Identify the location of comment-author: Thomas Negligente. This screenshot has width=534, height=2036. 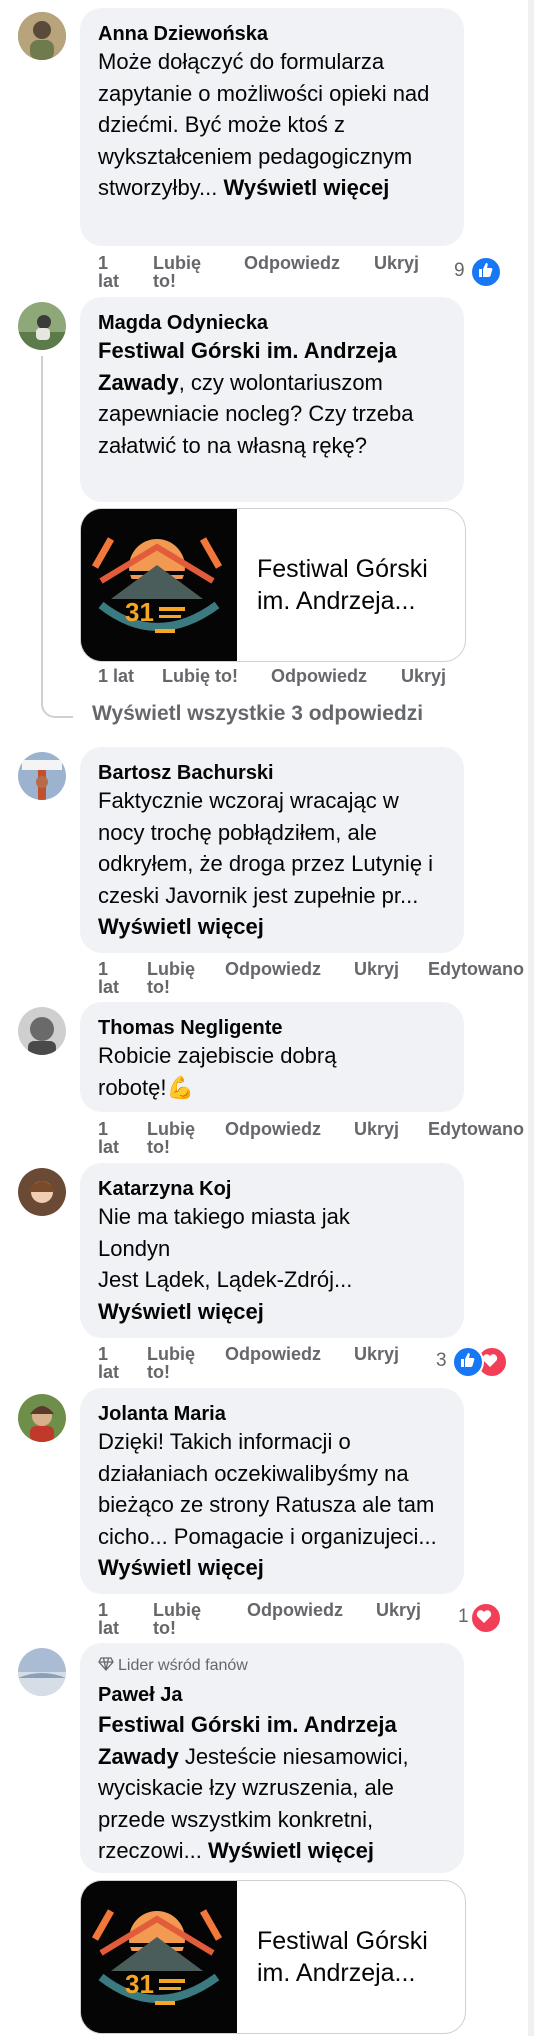
(190, 1028).